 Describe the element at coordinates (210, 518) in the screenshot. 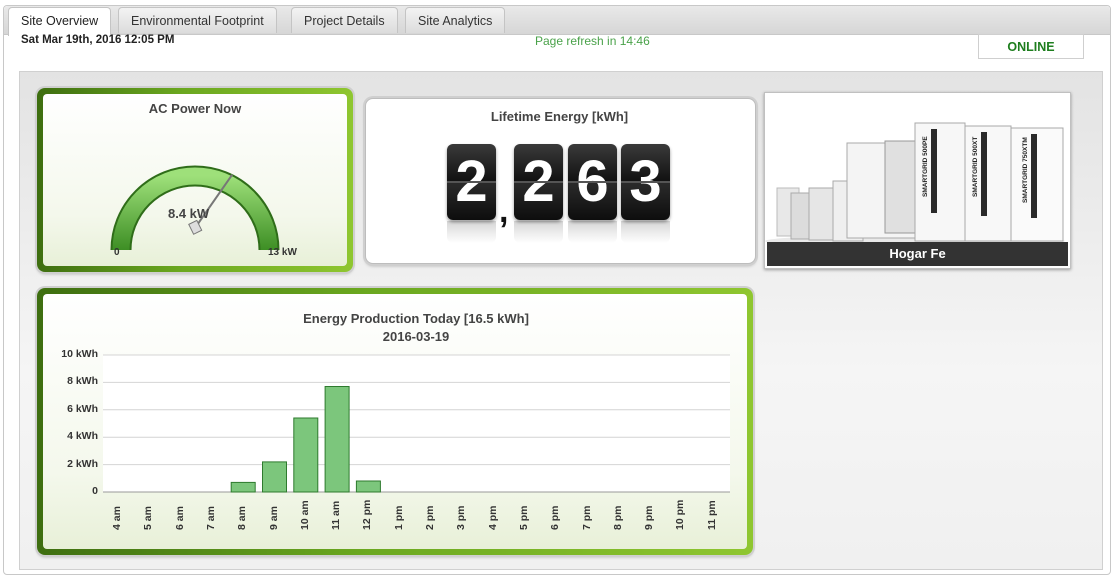

I see `x-tick-label: 7 am` at that location.